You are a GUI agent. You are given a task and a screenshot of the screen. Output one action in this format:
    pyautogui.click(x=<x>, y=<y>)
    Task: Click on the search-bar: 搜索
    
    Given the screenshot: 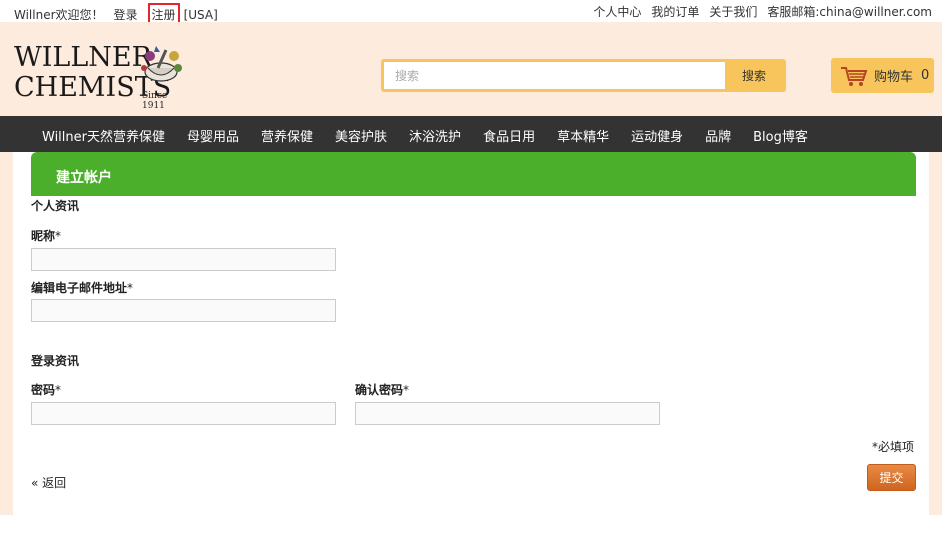 What is the action you would take?
    pyautogui.click(x=583, y=75)
    